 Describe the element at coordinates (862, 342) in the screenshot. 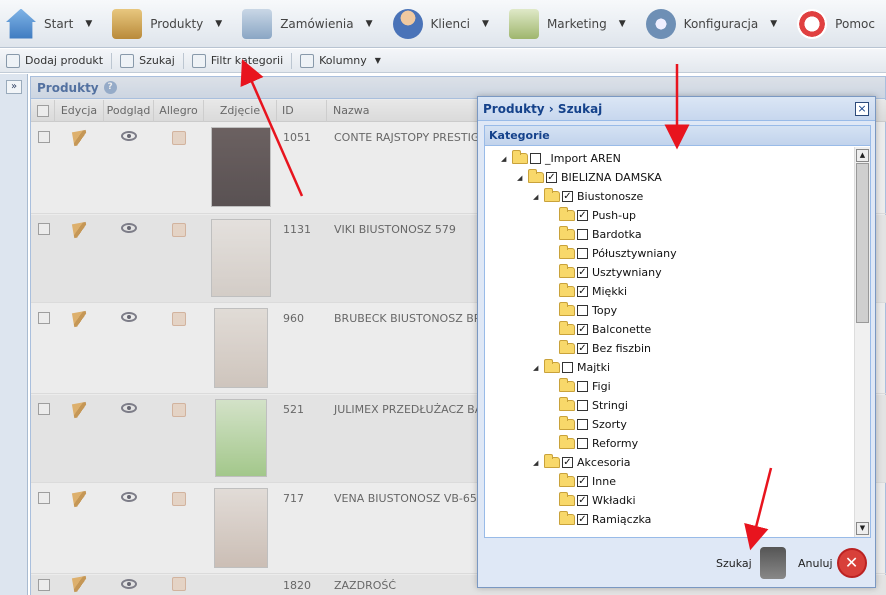

I see `tree-scrollbar: ▲ ▼` at that location.